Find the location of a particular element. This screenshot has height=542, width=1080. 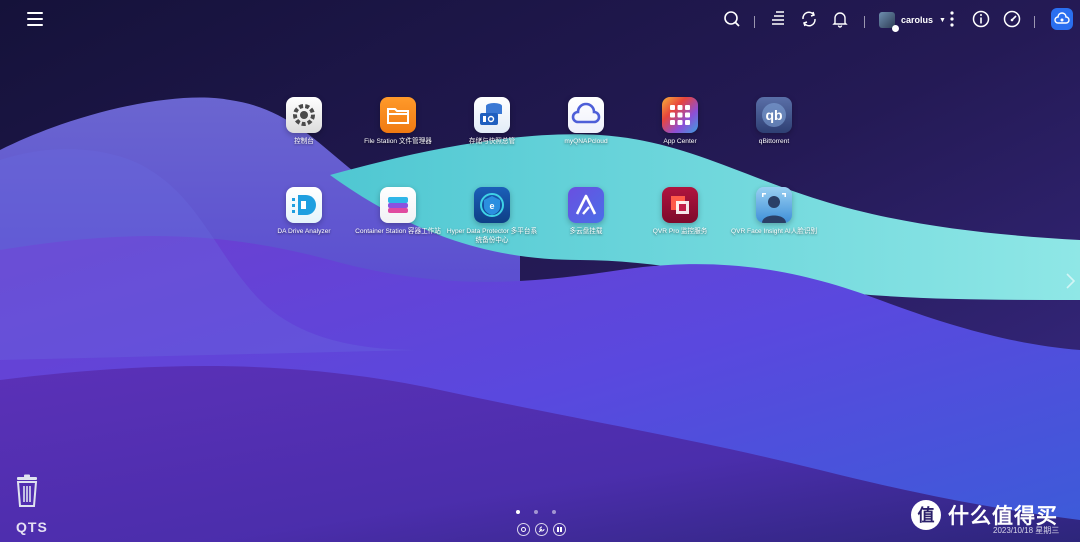

wrench-icon is located at coordinates (541, 529).